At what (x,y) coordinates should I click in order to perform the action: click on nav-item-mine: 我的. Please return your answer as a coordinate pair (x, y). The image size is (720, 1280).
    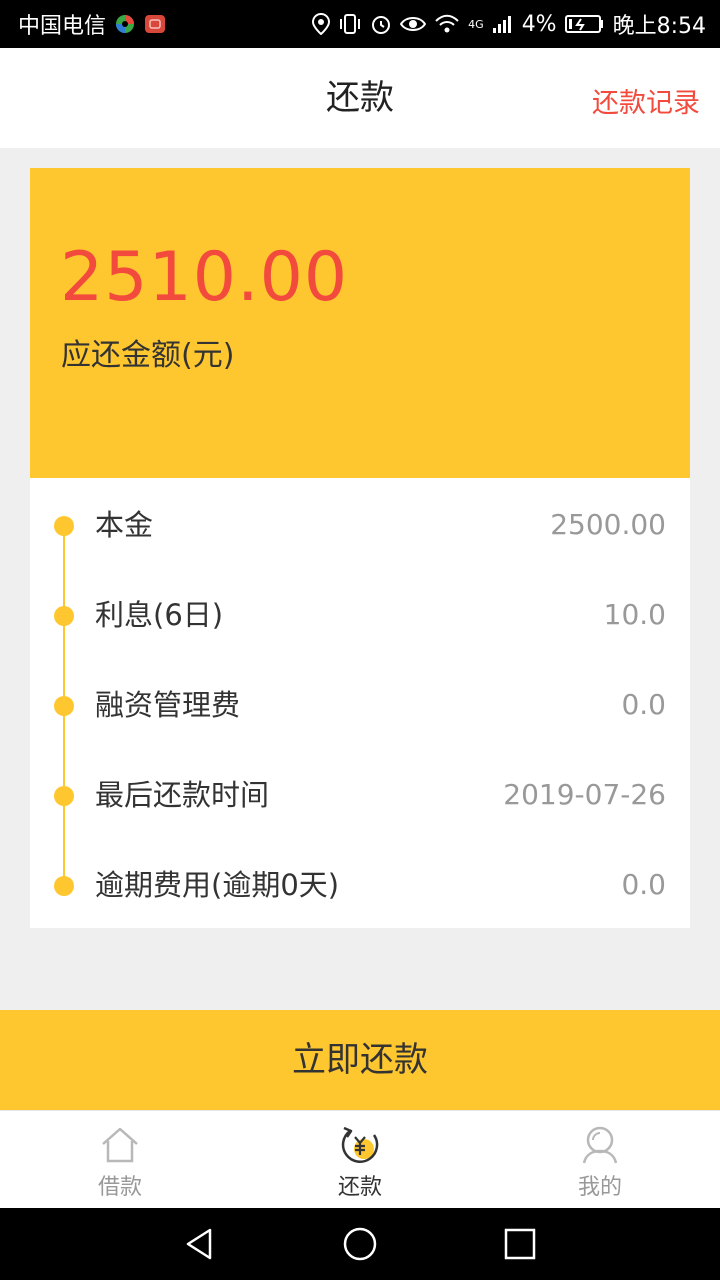
    Looking at the image, I should click on (600, 1160).